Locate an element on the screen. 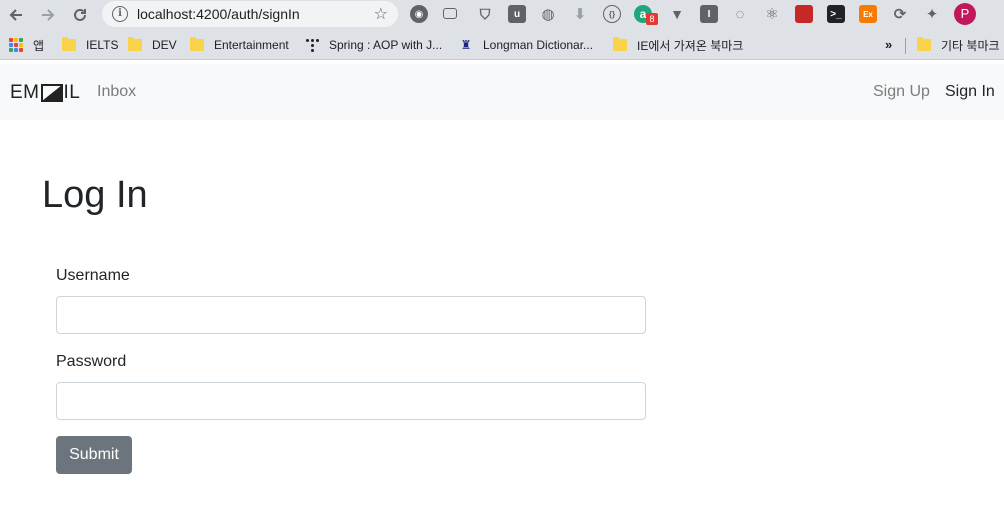  brand-prefix: EM is located at coordinates (25, 92).